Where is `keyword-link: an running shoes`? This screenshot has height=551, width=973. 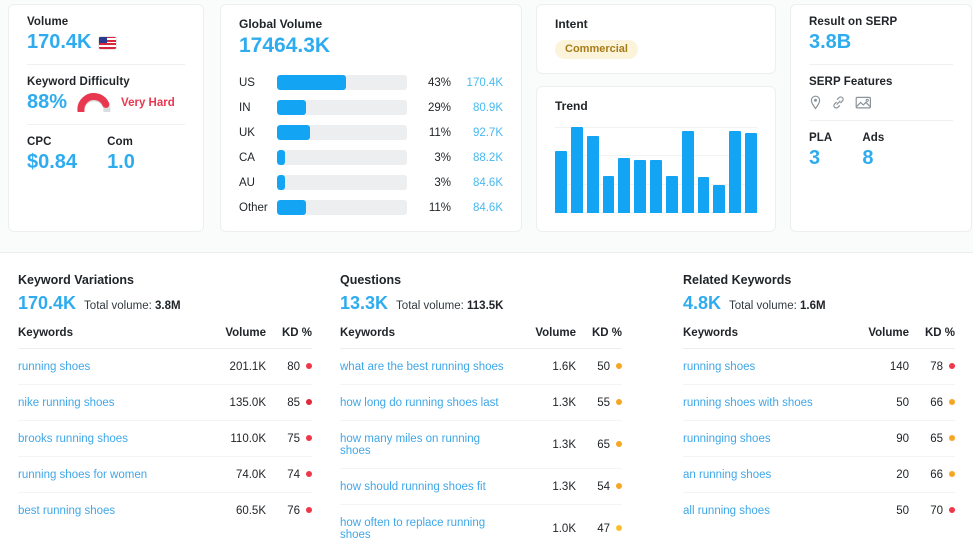
keyword-link: an running shoes is located at coordinates (727, 475).